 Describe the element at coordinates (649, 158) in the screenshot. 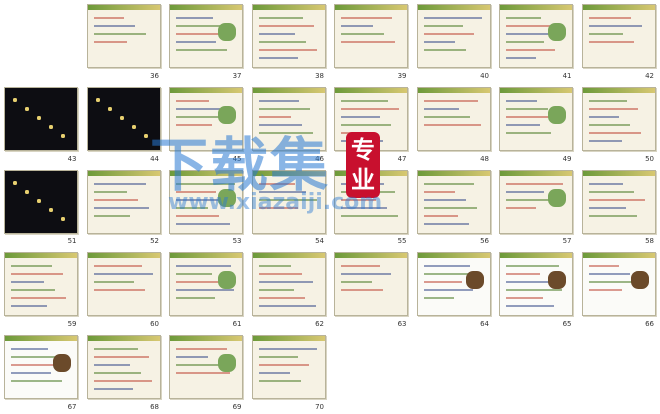

I see `slide-number: 50` at that location.